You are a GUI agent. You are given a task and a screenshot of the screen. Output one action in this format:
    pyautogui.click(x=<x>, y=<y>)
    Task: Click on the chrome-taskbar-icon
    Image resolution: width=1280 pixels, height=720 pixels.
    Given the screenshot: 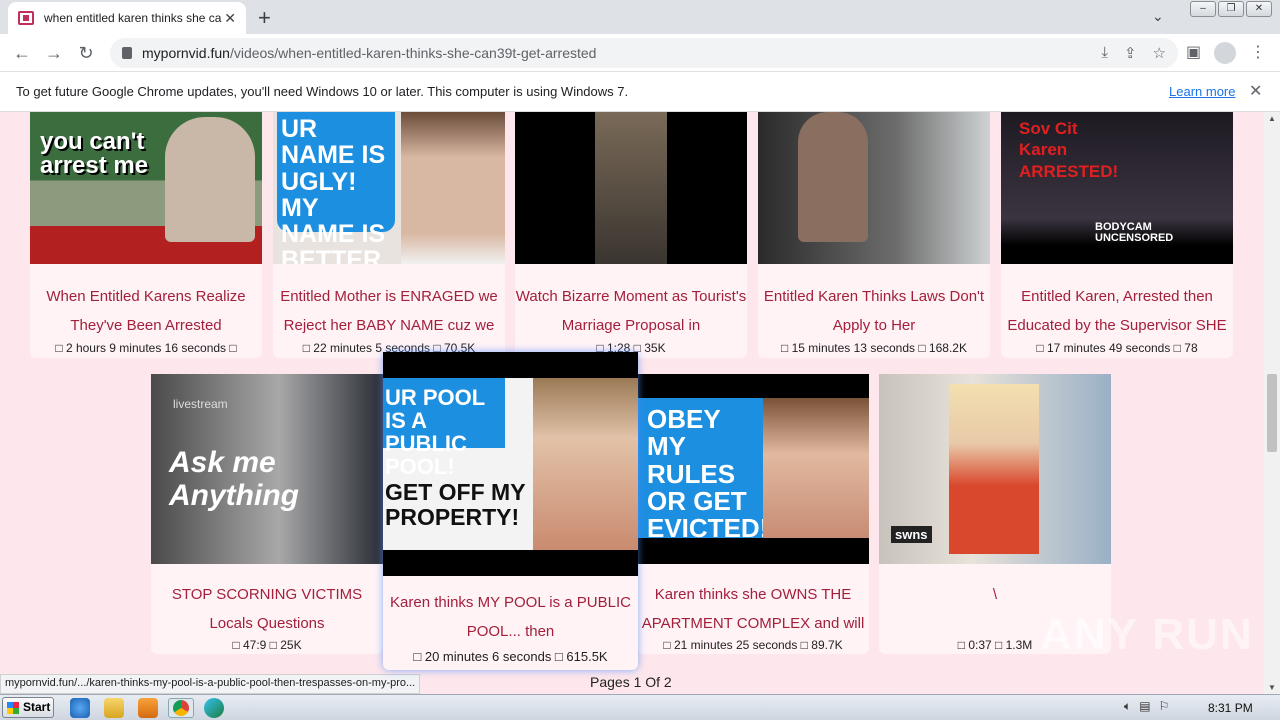 What is the action you would take?
    pyautogui.click(x=181, y=708)
    